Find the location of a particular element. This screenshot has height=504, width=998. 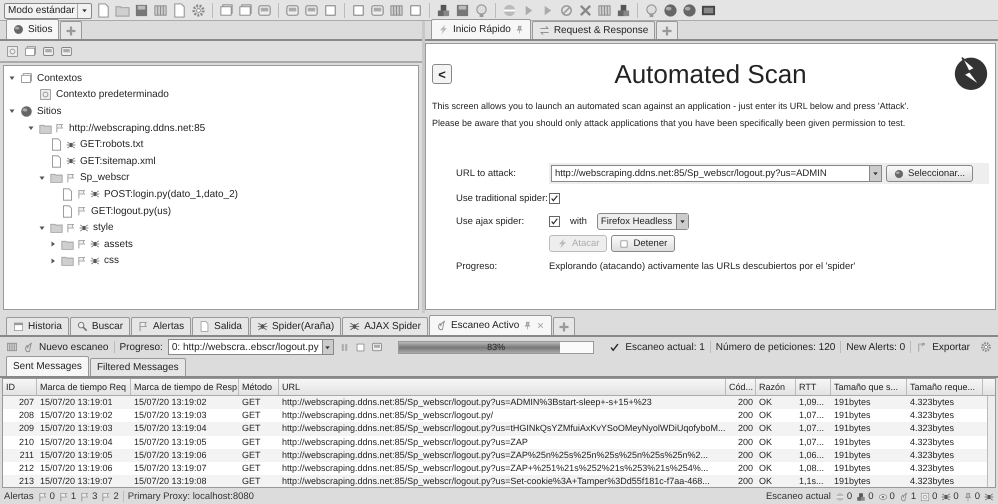

spider-icon is located at coordinates (354, 326).